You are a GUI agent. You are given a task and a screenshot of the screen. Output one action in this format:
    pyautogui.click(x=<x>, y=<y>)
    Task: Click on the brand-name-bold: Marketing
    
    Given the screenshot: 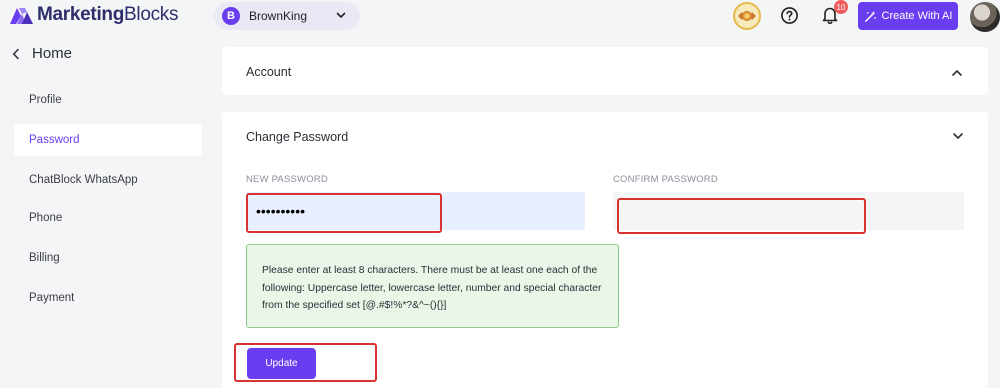 What is the action you would take?
    pyautogui.click(x=81, y=14)
    